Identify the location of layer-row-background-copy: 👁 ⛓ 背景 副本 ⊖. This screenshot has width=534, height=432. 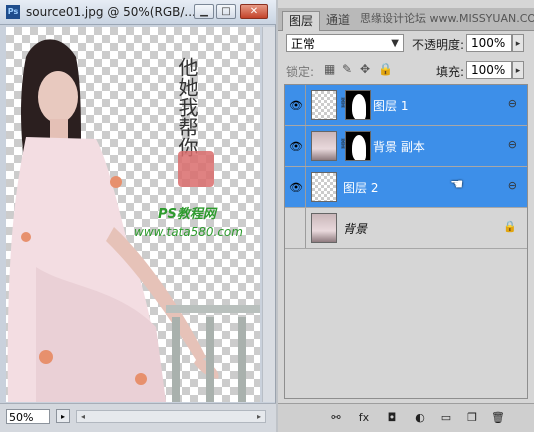
(406, 146).